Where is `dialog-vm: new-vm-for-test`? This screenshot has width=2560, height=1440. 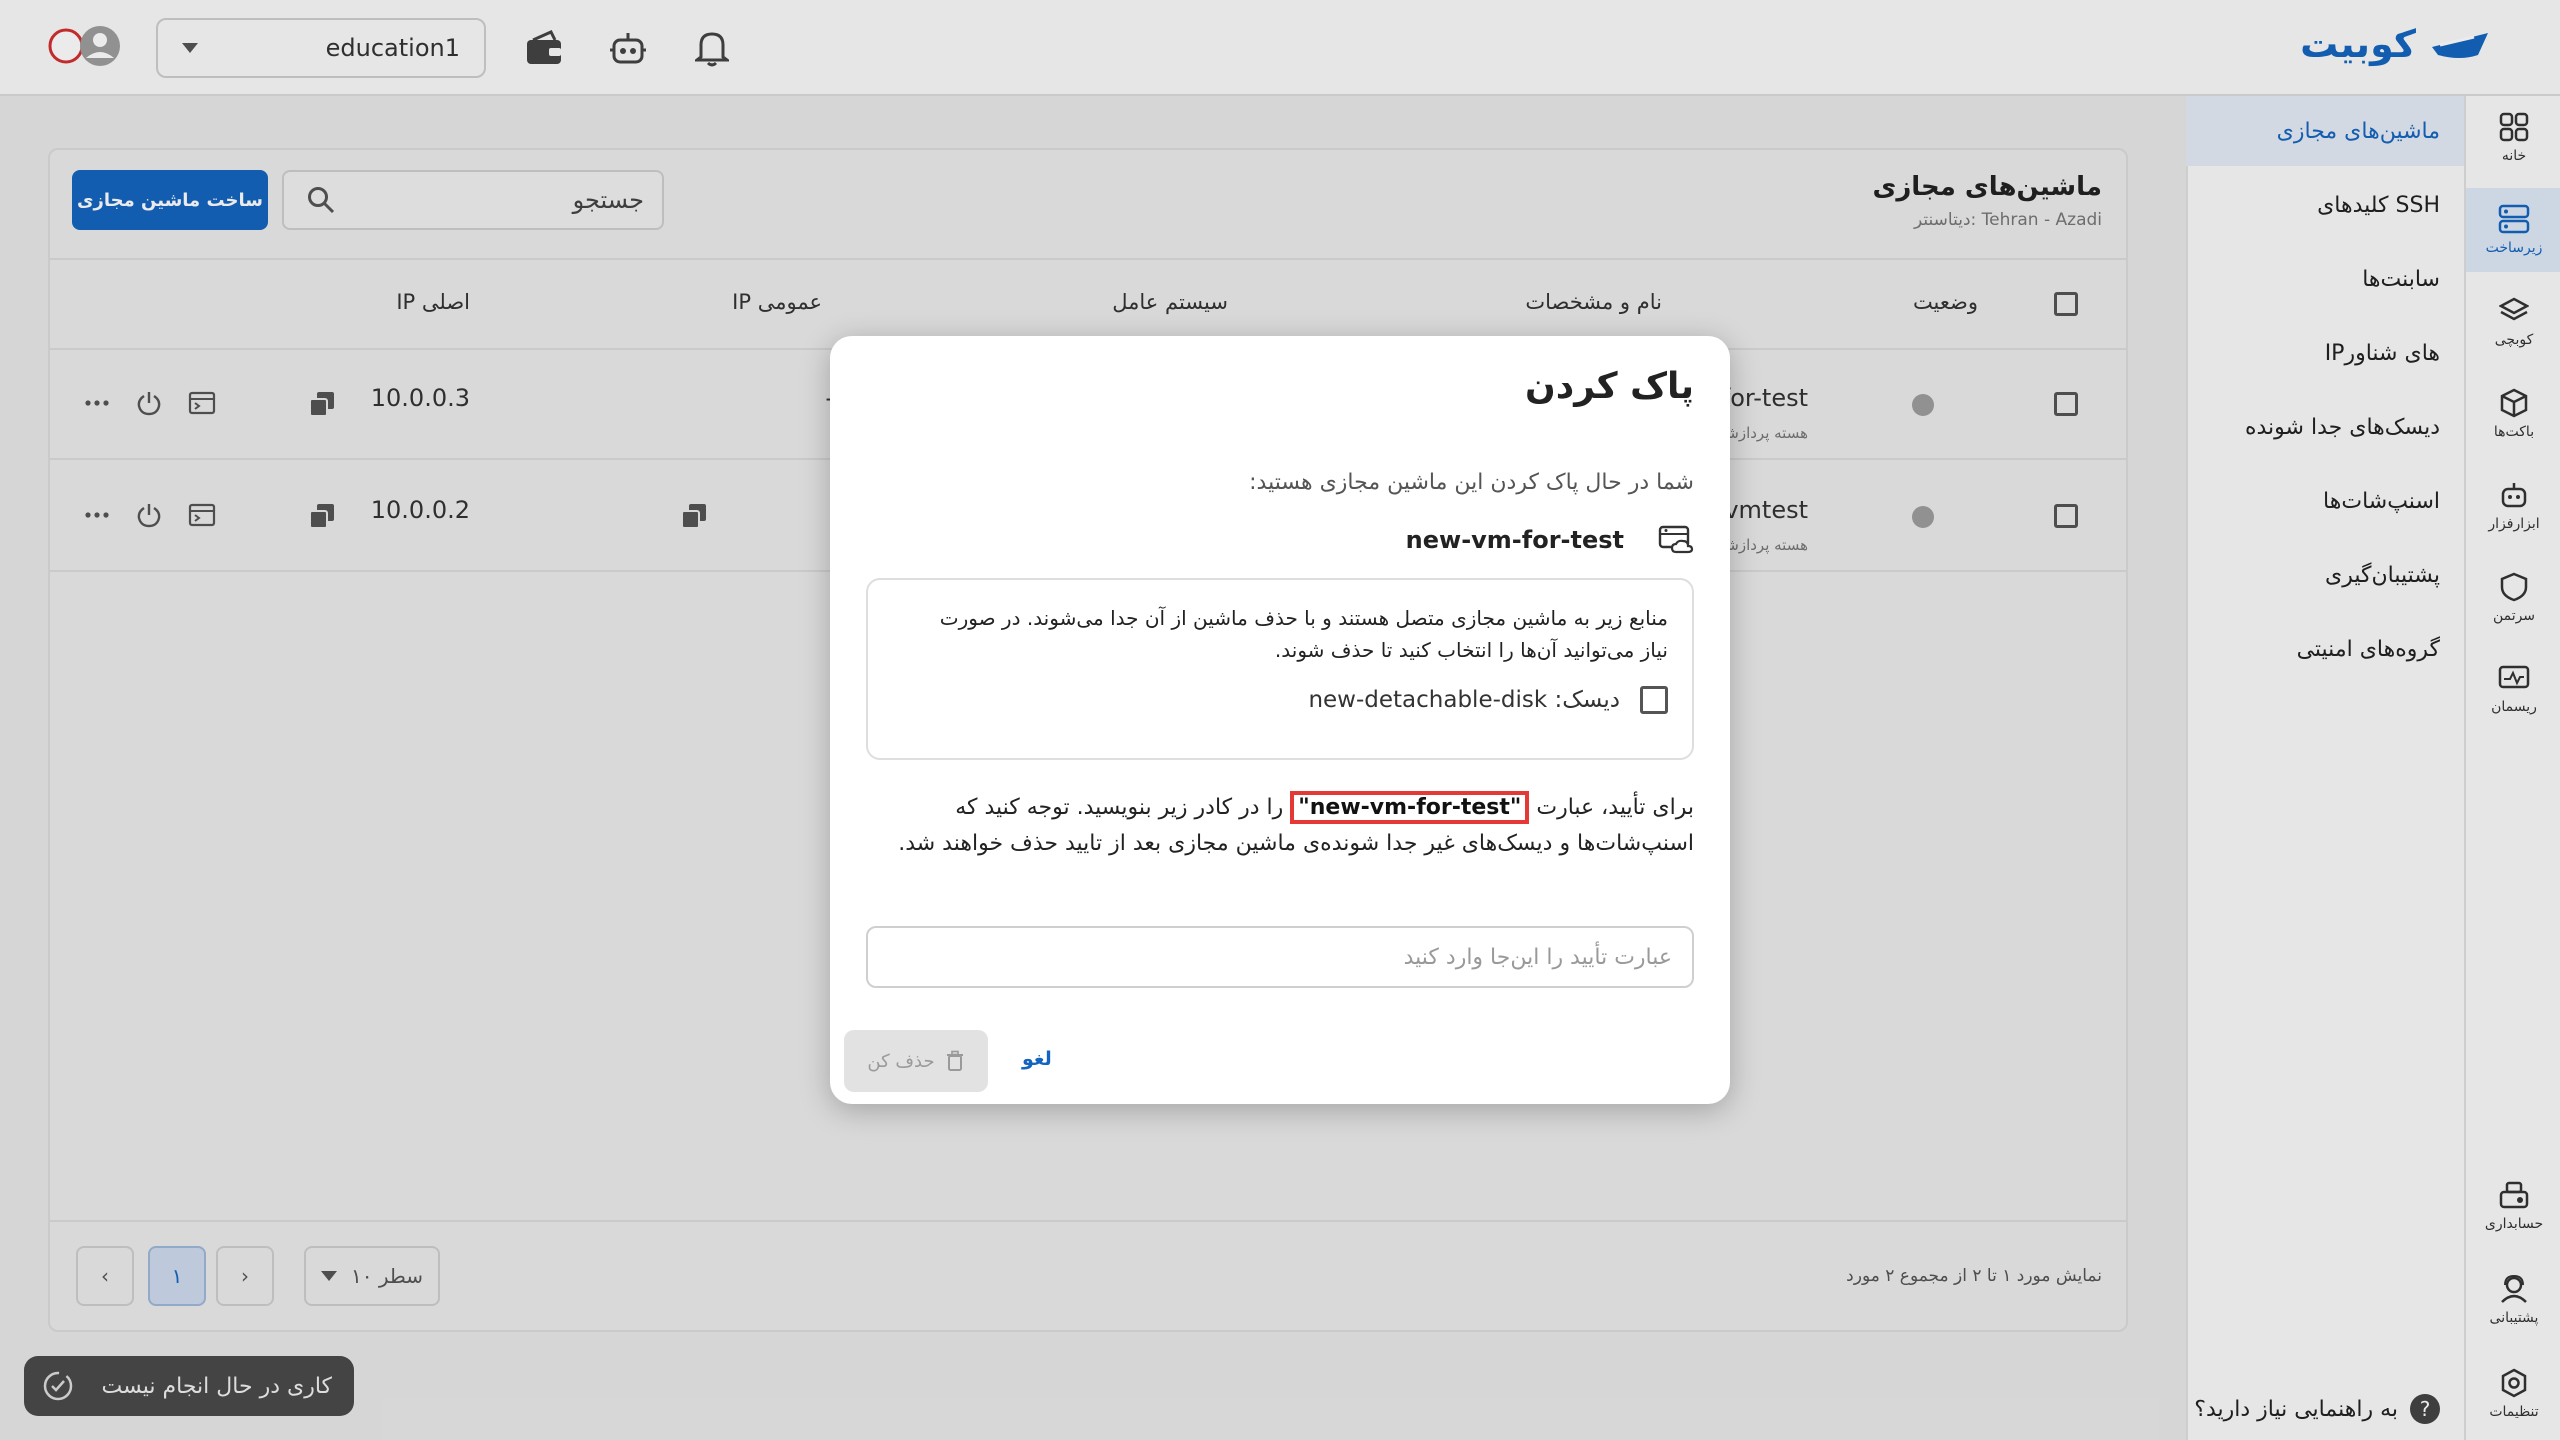 dialog-vm: new-vm-for-test is located at coordinates (1550, 540).